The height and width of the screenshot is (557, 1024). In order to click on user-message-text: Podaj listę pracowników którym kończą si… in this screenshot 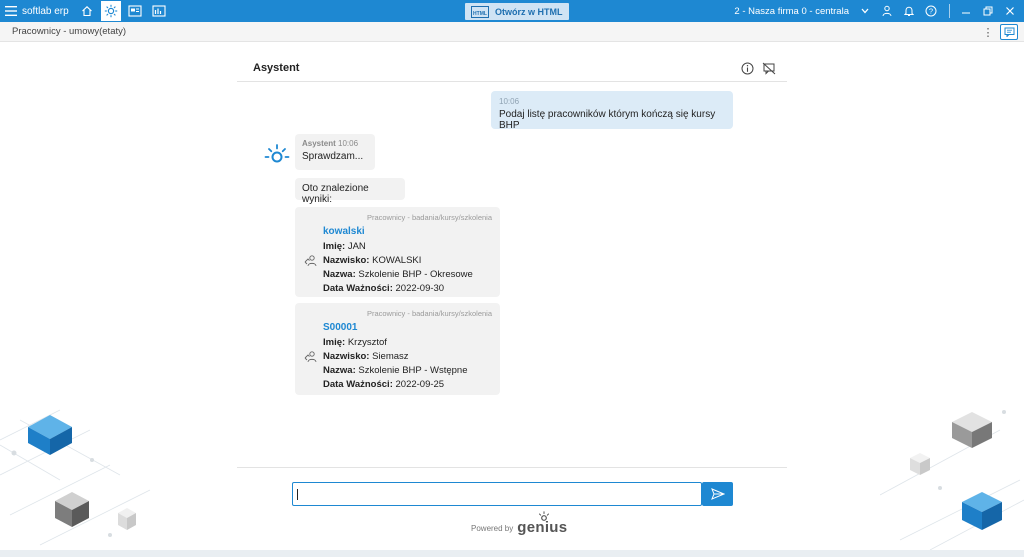, I will do `click(607, 120)`.